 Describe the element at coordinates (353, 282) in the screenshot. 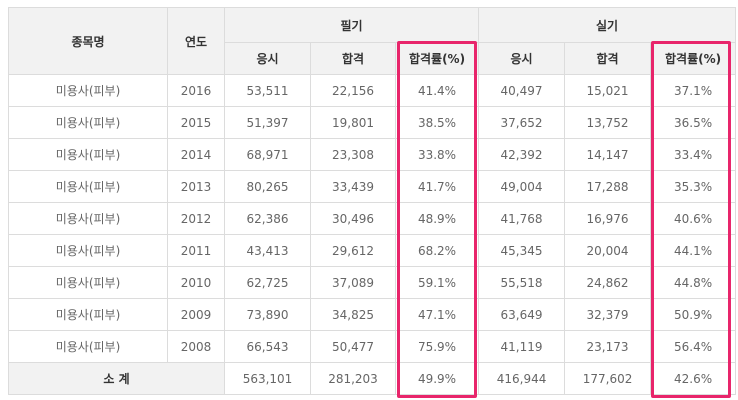

I see `written-passed-cell: 37,089` at that location.